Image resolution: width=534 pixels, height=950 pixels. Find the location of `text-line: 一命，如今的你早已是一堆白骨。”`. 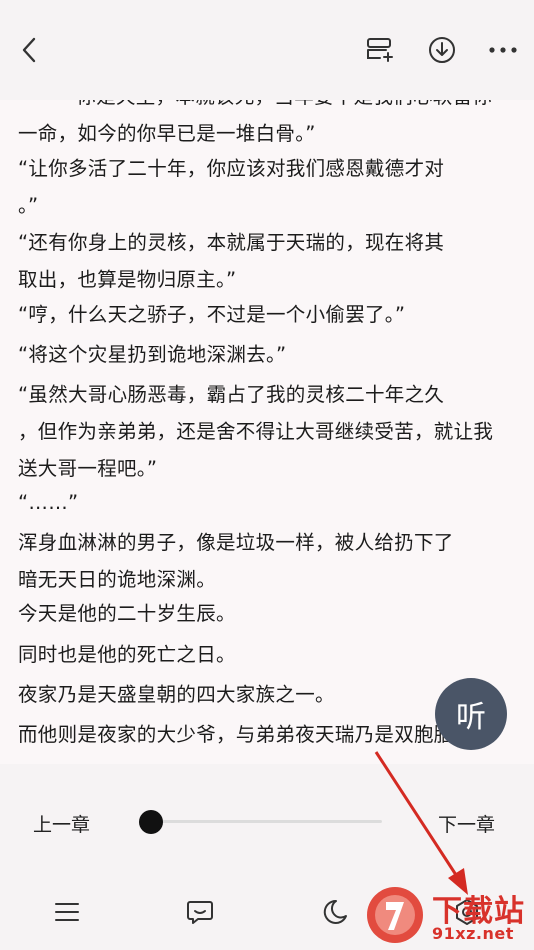

text-line: 一命，如今的你早已是一堆白骨。” is located at coordinates (167, 133).